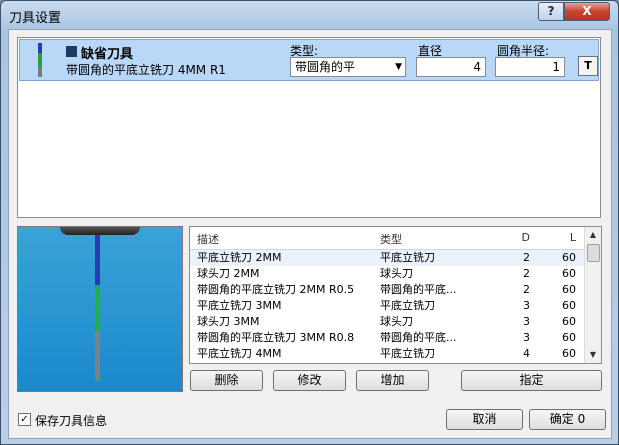  I want to click on tool-flute, so click(97, 308).